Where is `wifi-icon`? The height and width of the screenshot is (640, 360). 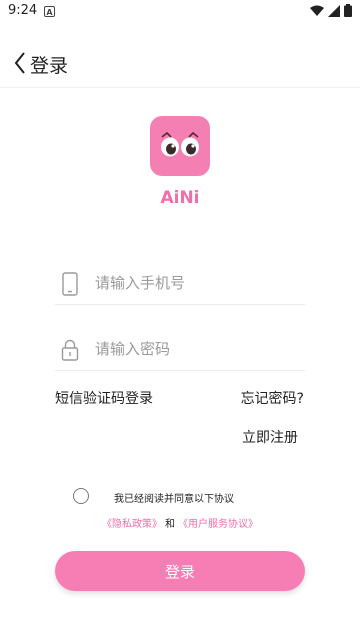
wifi-icon is located at coordinates (317, 10).